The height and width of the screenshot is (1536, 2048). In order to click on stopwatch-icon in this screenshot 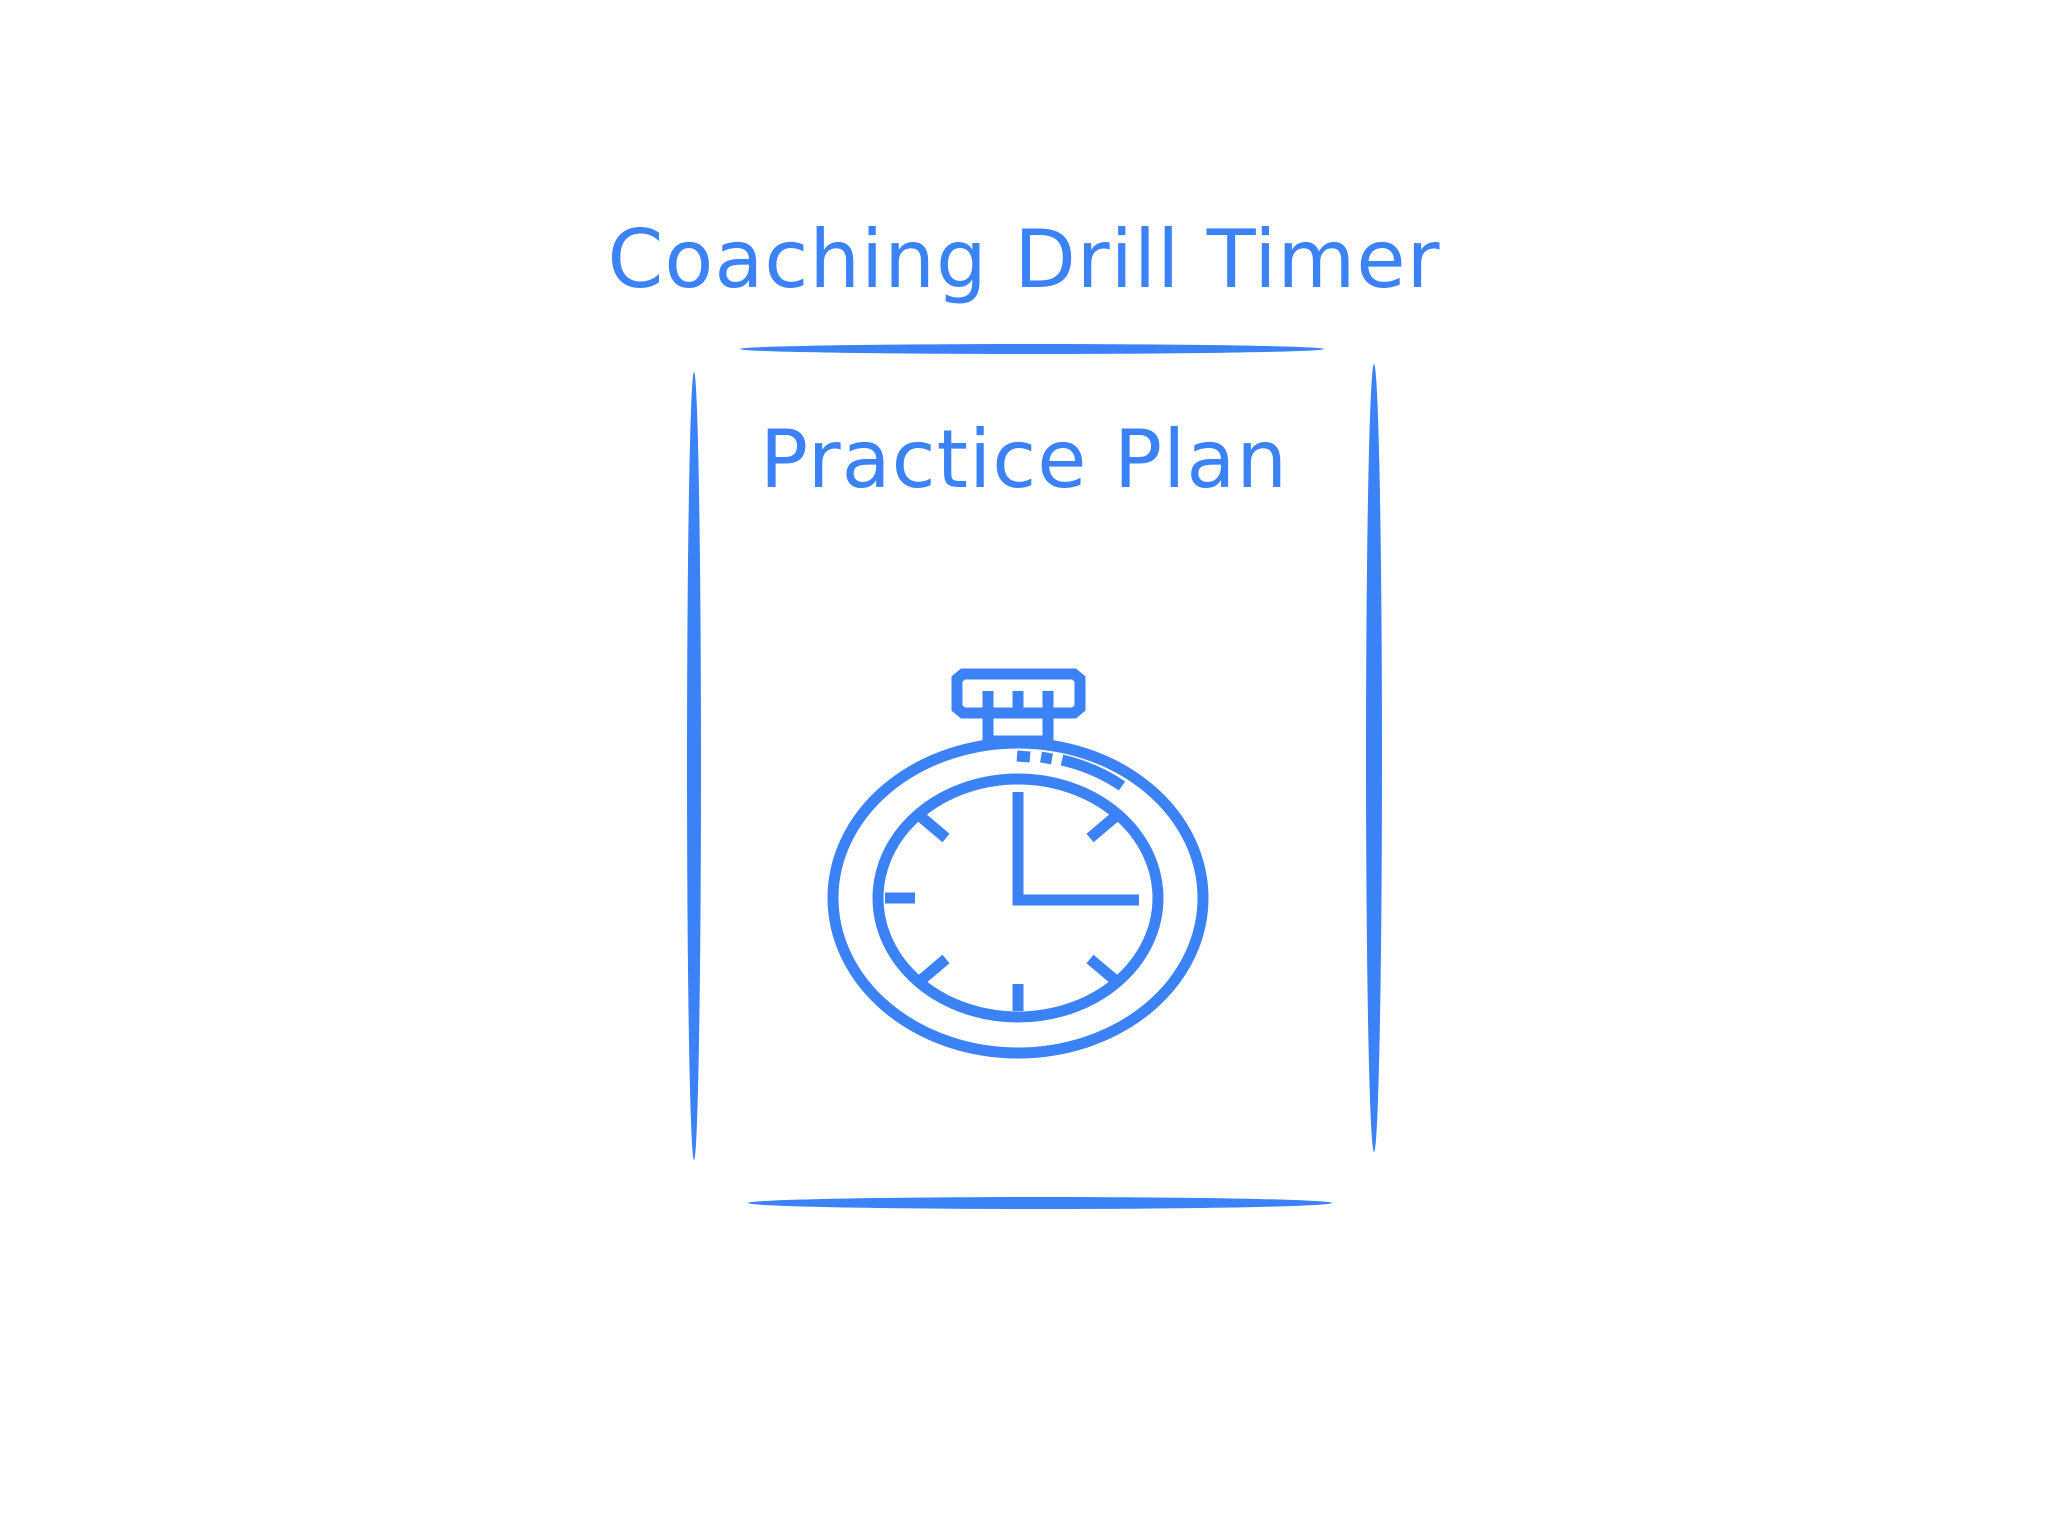, I will do `click(1020, 870)`.